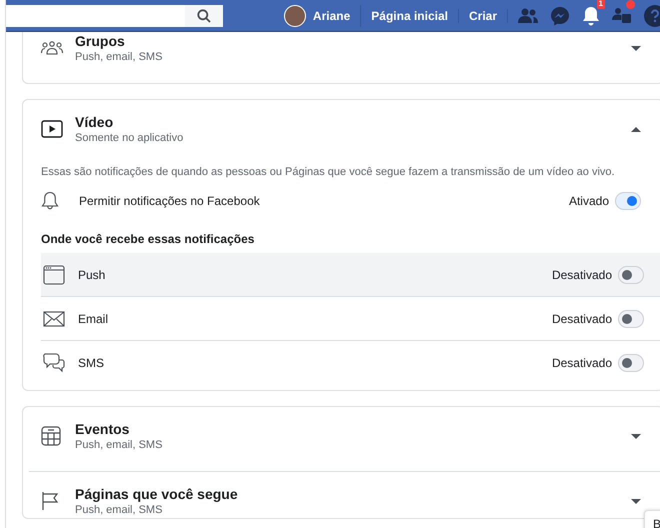 This screenshot has height=528, width=660. I want to click on search-button, so click(203, 15).